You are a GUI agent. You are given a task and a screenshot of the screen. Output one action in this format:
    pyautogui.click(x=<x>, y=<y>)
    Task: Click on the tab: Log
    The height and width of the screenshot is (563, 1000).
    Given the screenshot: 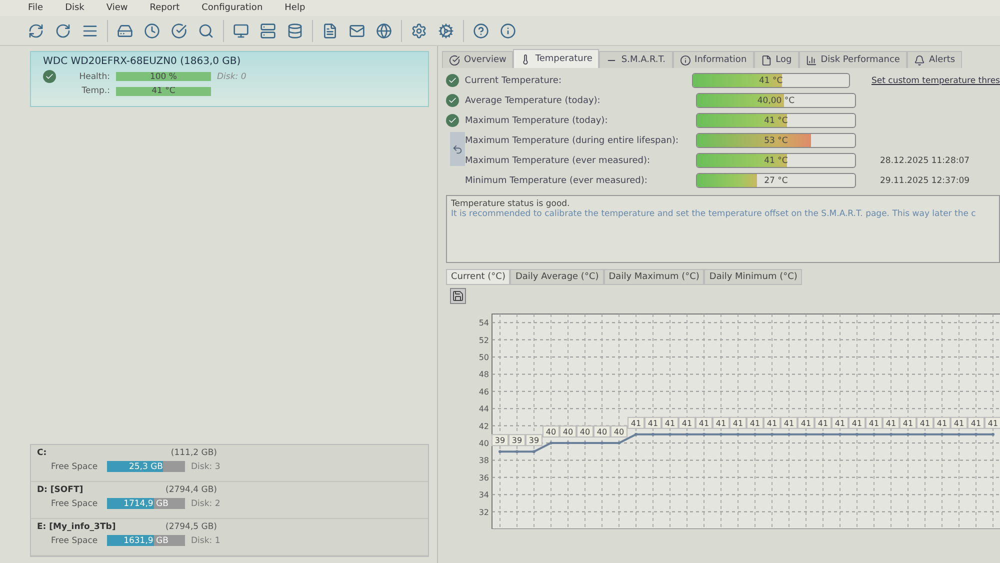 What is the action you would take?
    pyautogui.click(x=776, y=59)
    